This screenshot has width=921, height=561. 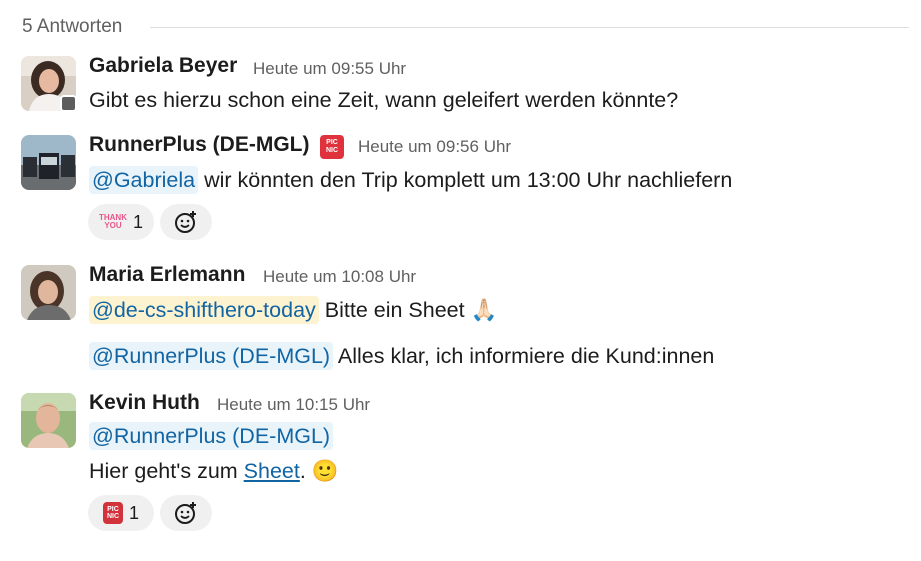 I want to click on message-text-2: Hier geht's zum Sheet. 🙂, so click(x=214, y=471).